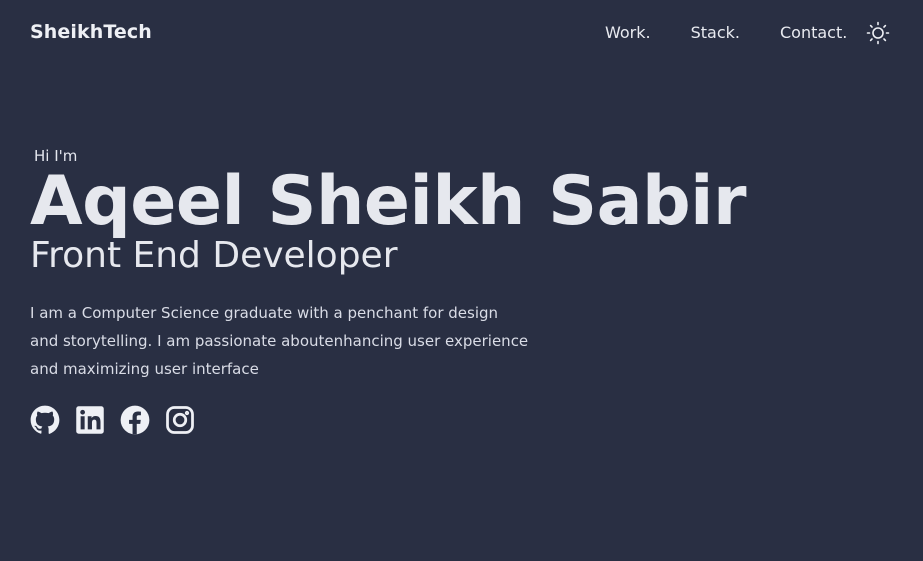  What do you see at coordinates (91, 32) in the screenshot?
I see `brand-logo: SheikhTech` at bounding box center [91, 32].